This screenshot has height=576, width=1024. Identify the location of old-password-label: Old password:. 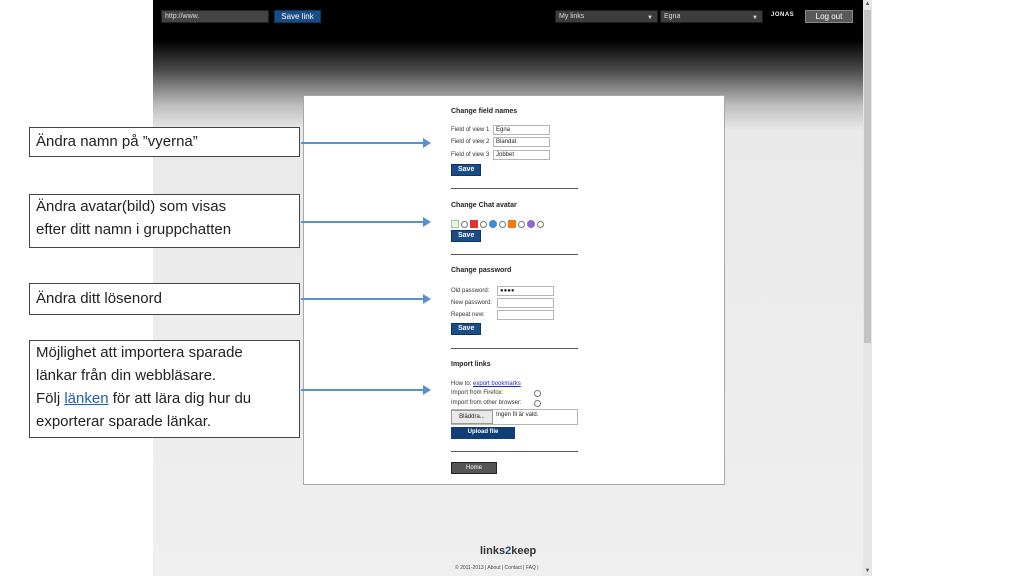
(470, 291).